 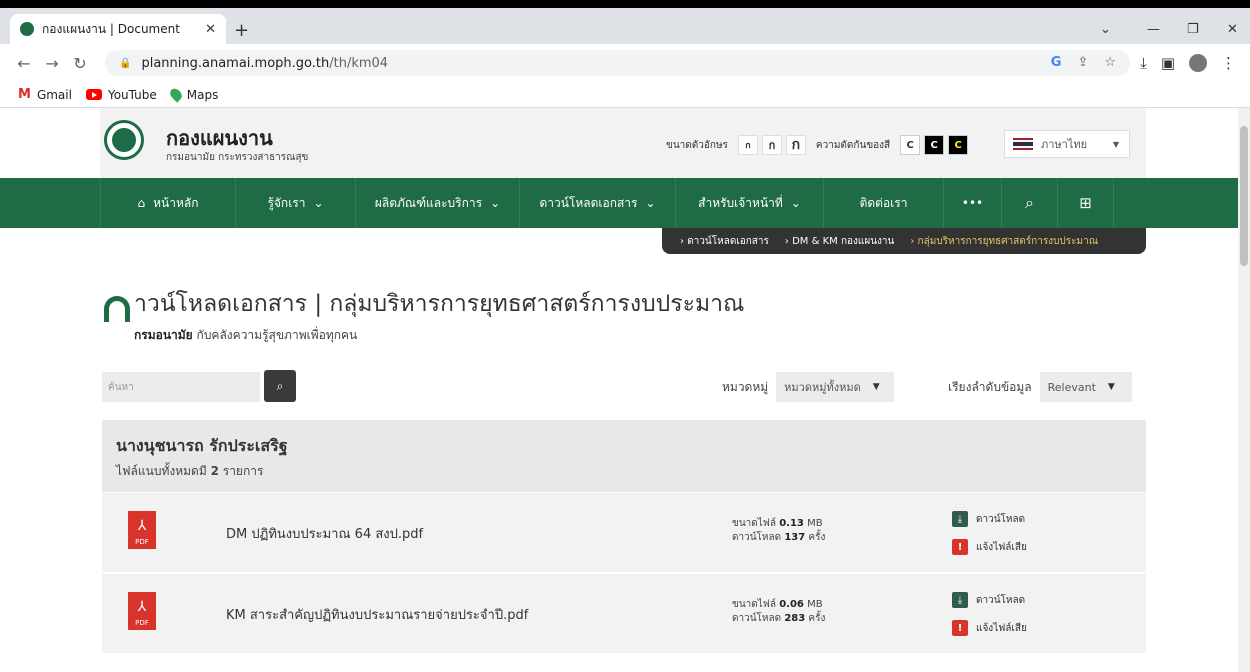 What do you see at coordinates (80, 63) in the screenshot?
I see `reload-icon: ↻` at bounding box center [80, 63].